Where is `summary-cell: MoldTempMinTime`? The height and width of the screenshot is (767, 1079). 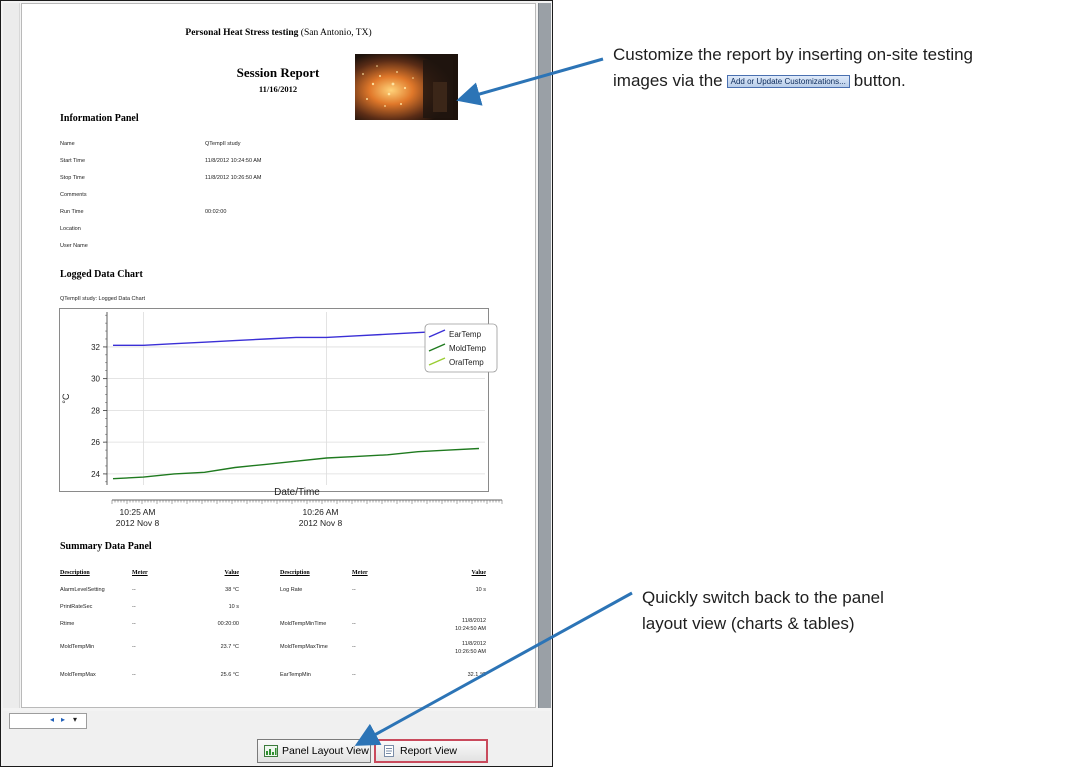
summary-cell: MoldTempMinTime is located at coordinates (303, 624).